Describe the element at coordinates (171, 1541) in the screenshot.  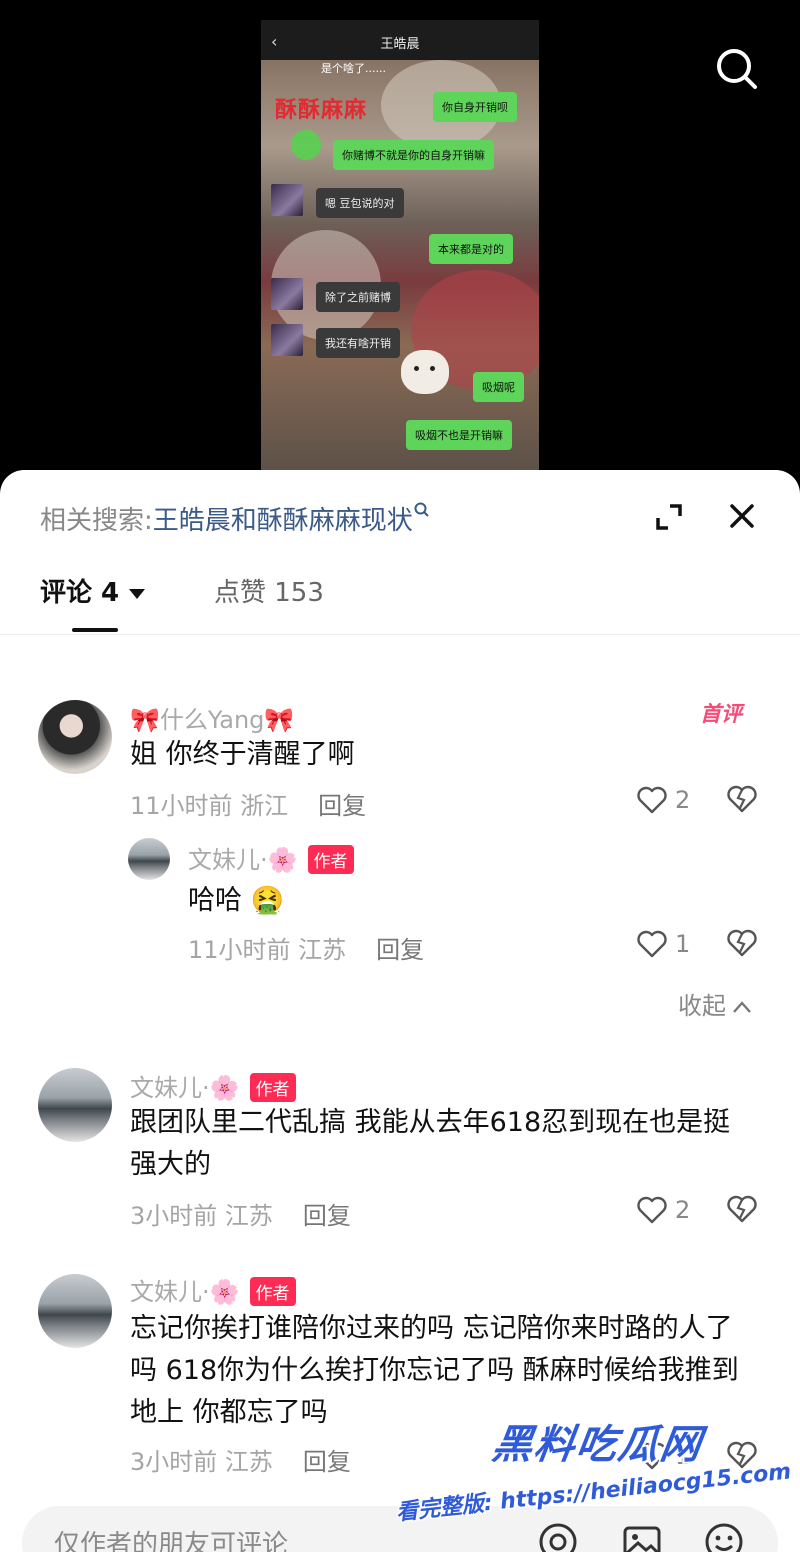
I see `comment-input-placeholder: 仅作者的朋友可评论` at that location.